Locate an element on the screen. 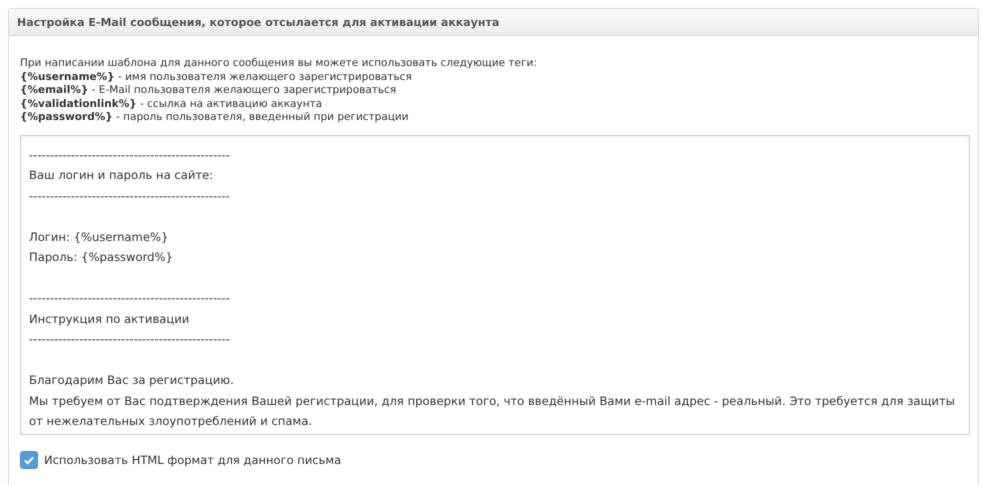 This screenshot has height=485, width=987. tag-description: {%email%} - E-Mail пользователя желающего зарегистрироваться is located at coordinates (209, 91).